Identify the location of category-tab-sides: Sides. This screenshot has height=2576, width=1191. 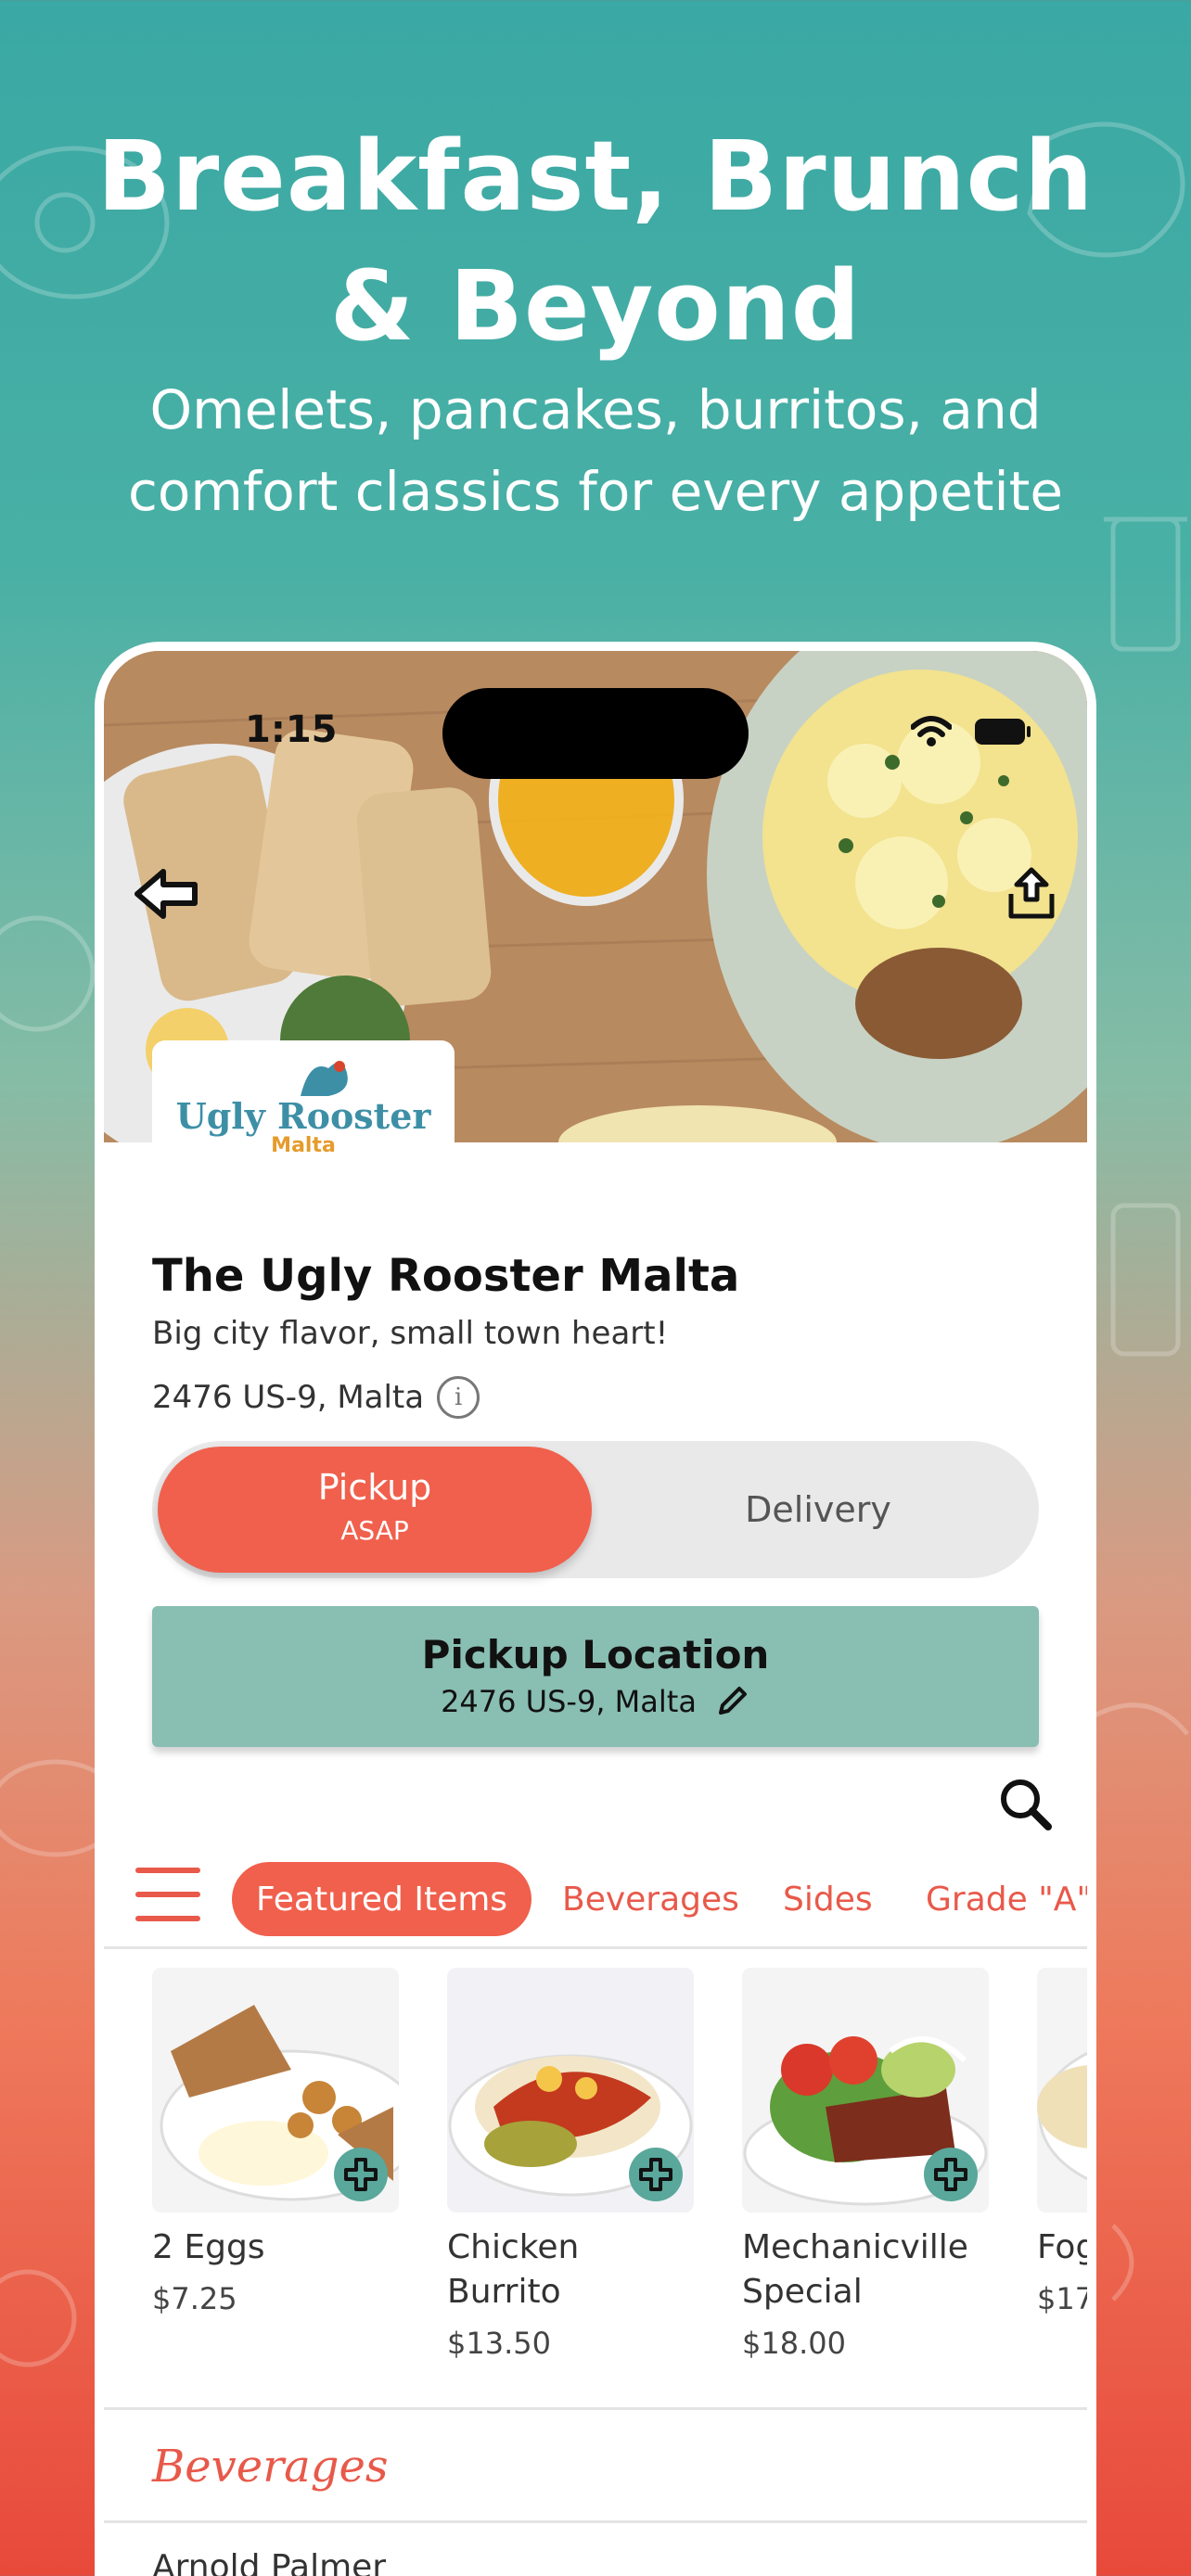
(828, 1899).